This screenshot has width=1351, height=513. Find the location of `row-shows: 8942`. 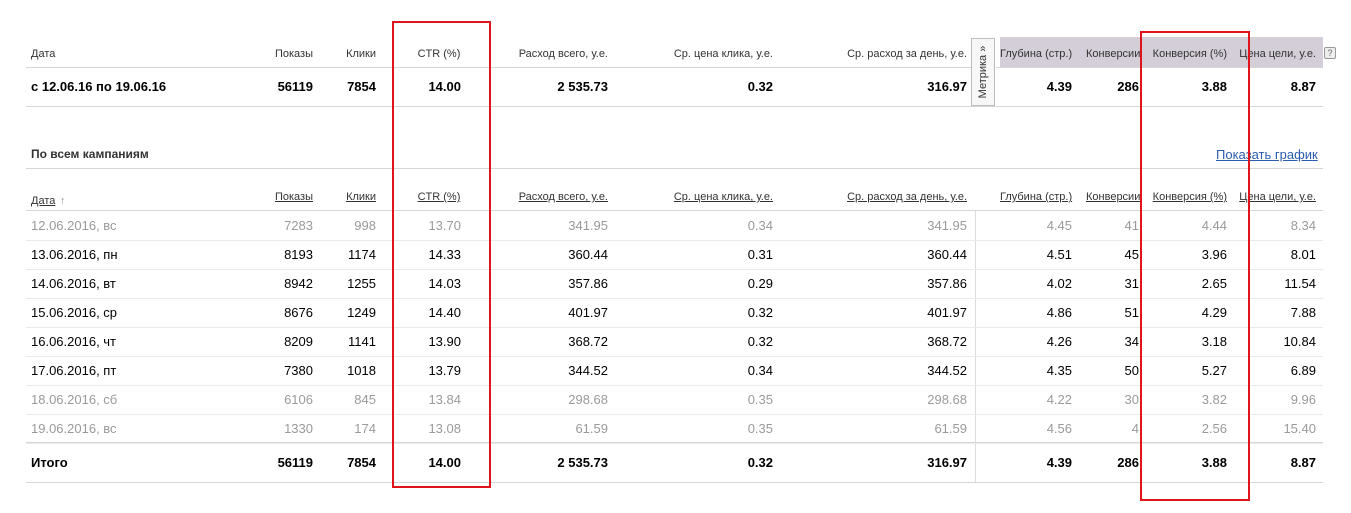

row-shows: 8942 is located at coordinates (298, 283).